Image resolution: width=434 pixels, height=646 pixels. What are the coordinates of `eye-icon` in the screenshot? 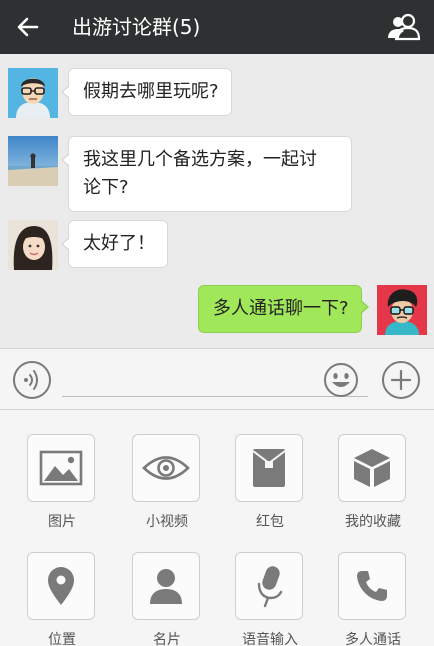 It's located at (166, 468).